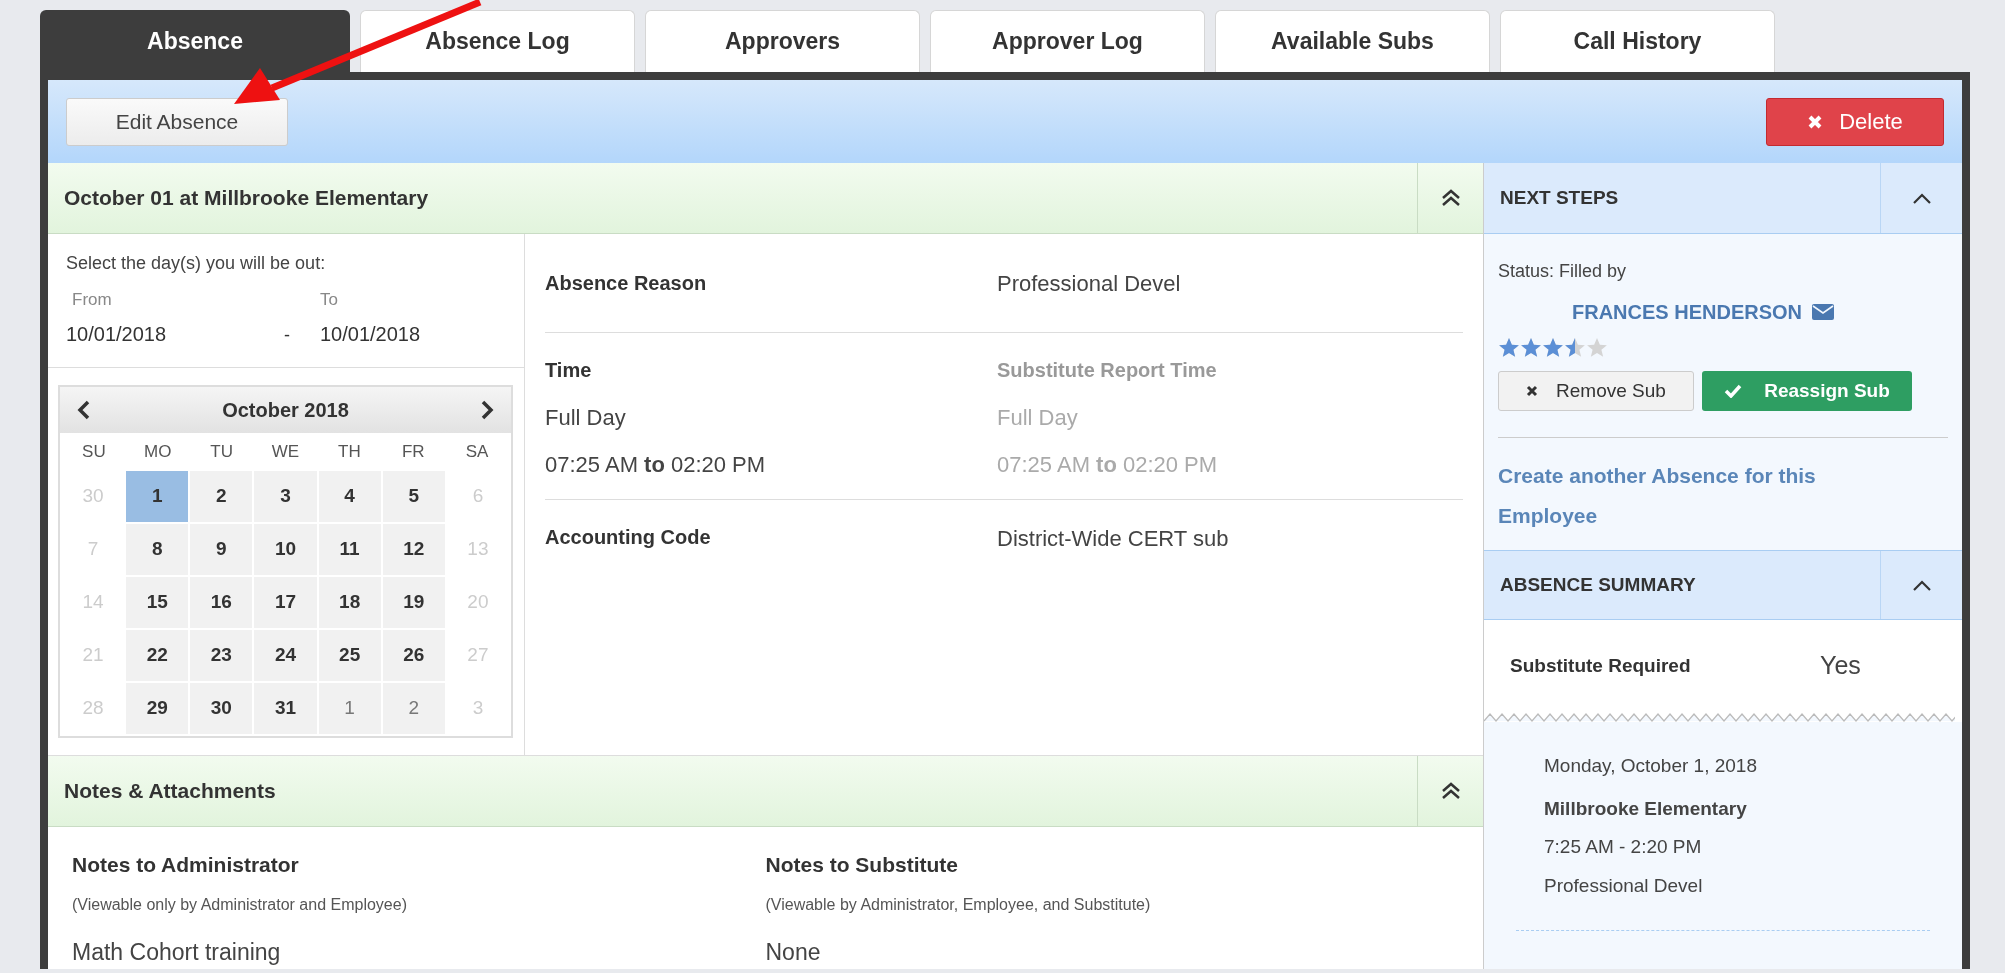  I want to click on field-label: Absence Reason, so click(626, 283).